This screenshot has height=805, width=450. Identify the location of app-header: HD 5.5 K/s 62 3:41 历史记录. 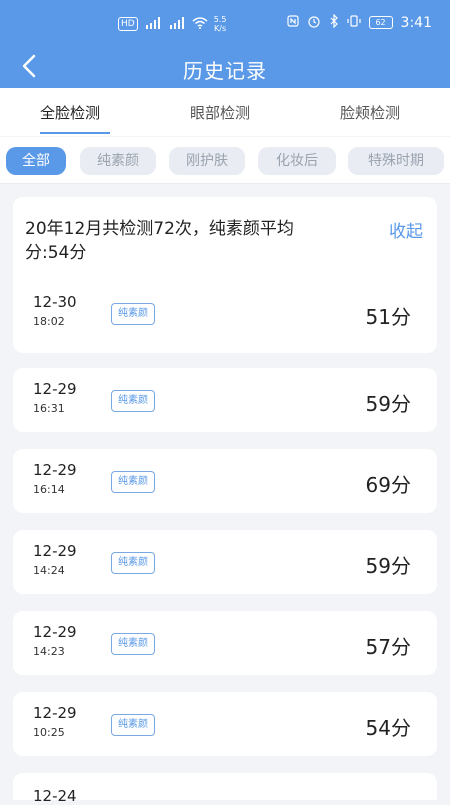
(225, 44).